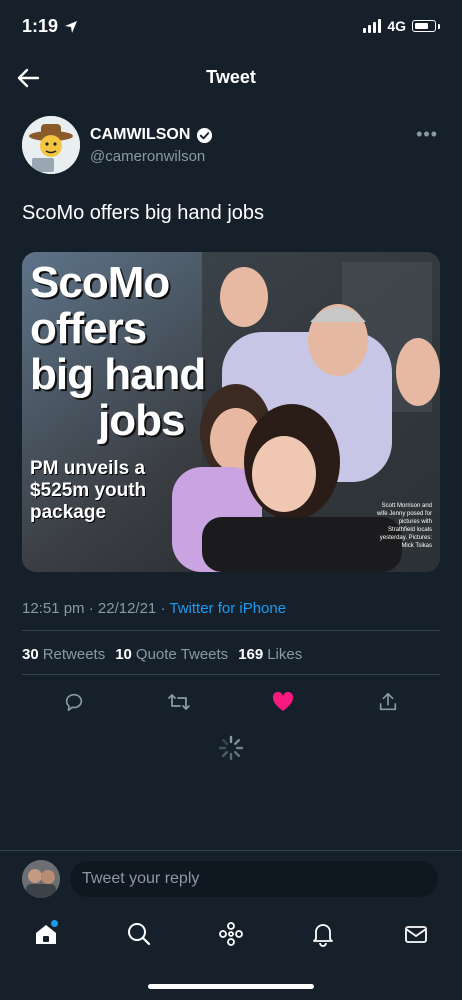 The image size is (462, 1000). What do you see at coordinates (396, 26) in the screenshot?
I see `network-label: 4G` at bounding box center [396, 26].